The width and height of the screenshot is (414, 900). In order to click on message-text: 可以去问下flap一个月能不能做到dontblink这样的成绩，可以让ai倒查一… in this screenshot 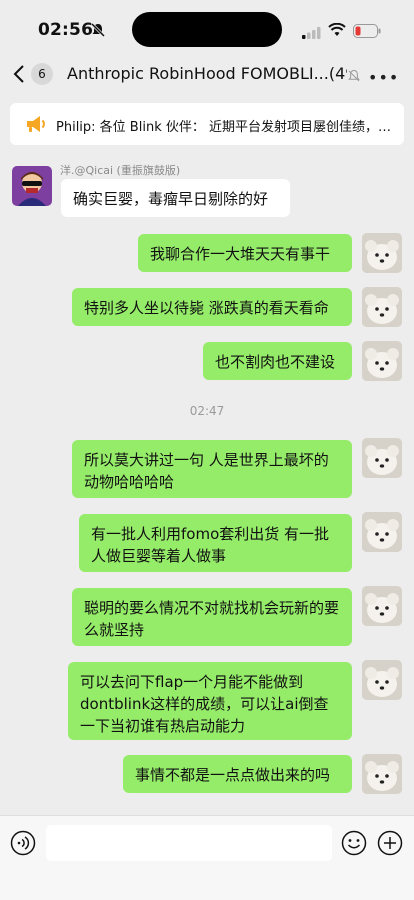, I will do `click(204, 704)`.